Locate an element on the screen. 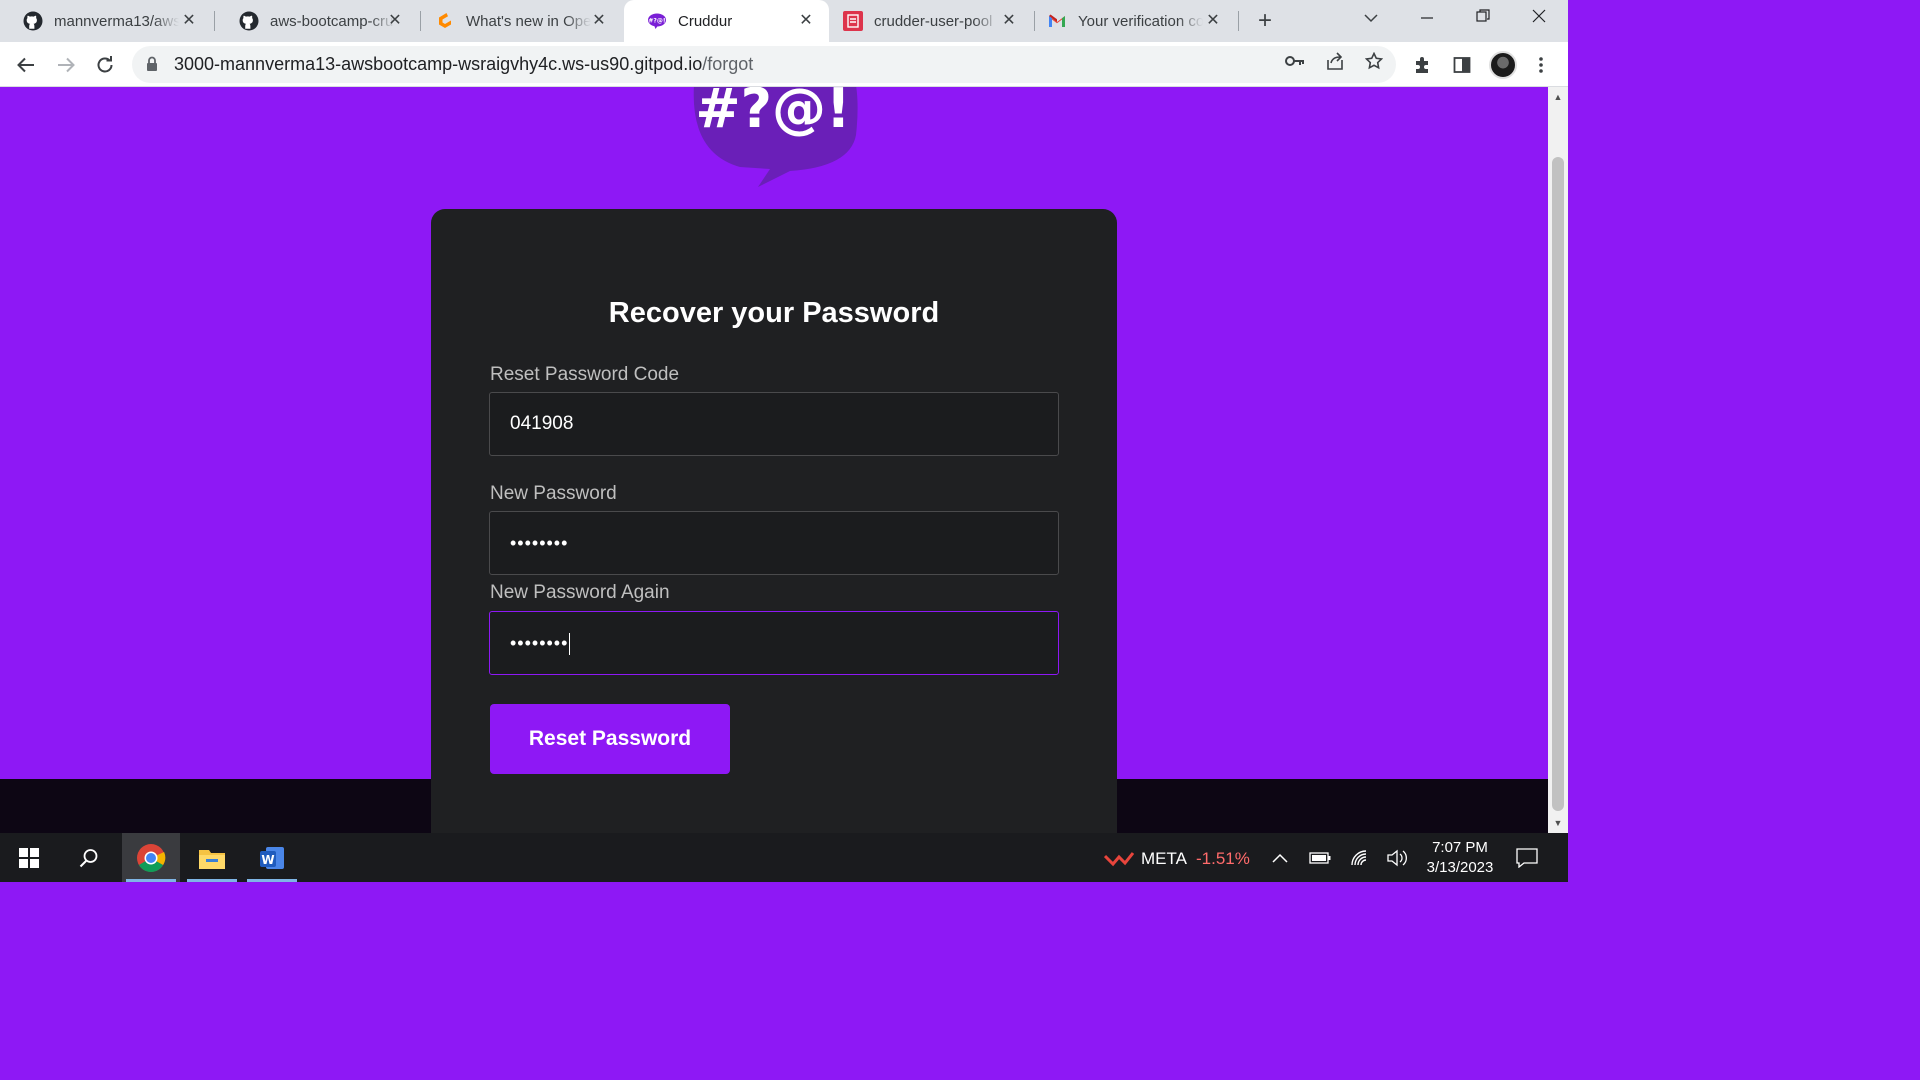  reset-code-value: 041908 is located at coordinates (542, 423).